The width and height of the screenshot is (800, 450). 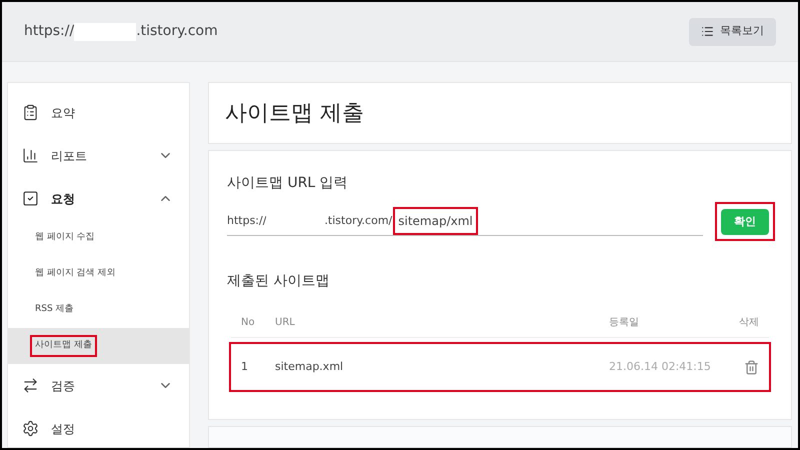 I want to click on page-title: 사이트맵 제출, so click(x=294, y=114).